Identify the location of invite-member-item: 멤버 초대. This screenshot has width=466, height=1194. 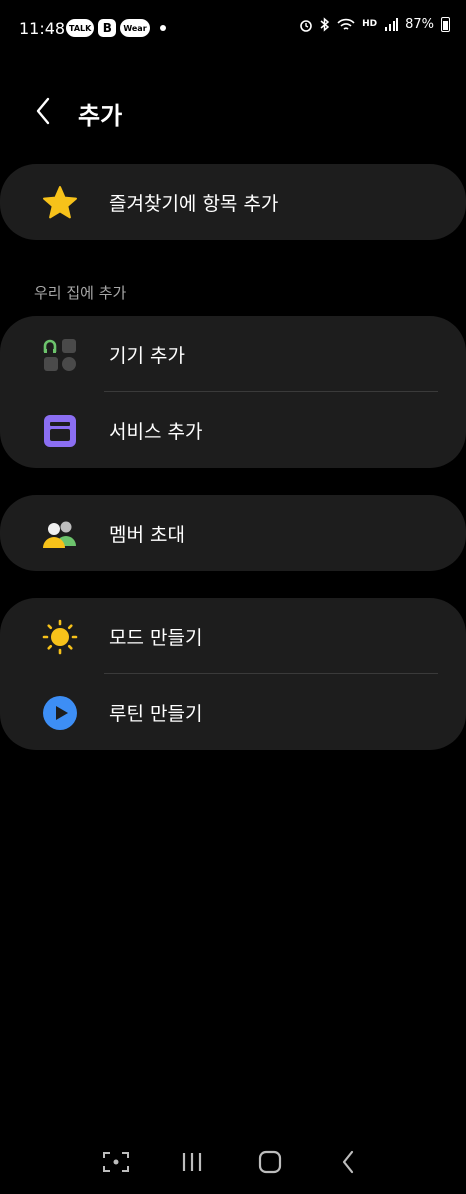
(233, 533).